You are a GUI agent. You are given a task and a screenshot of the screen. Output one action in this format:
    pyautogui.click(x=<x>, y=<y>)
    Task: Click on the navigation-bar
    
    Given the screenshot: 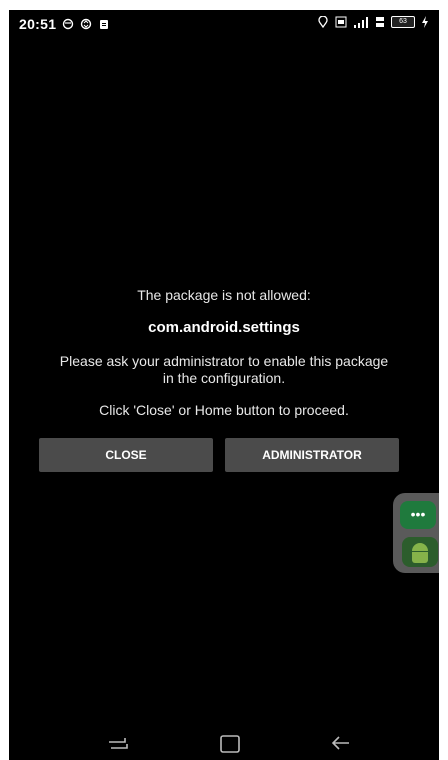 What is the action you would take?
    pyautogui.click(x=224, y=744)
    